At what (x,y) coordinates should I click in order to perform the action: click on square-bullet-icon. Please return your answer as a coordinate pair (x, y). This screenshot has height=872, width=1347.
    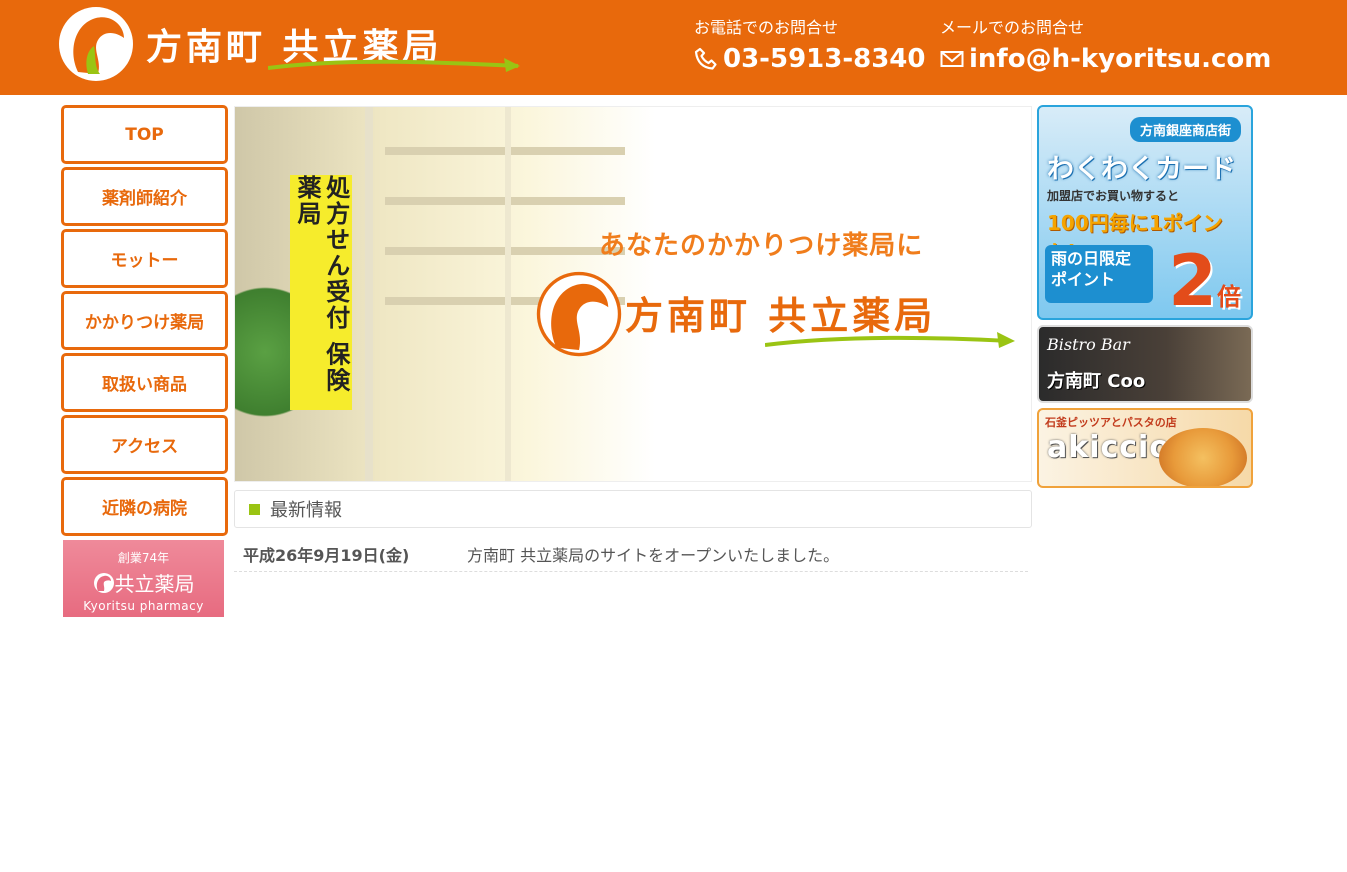
    Looking at the image, I should click on (254, 509).